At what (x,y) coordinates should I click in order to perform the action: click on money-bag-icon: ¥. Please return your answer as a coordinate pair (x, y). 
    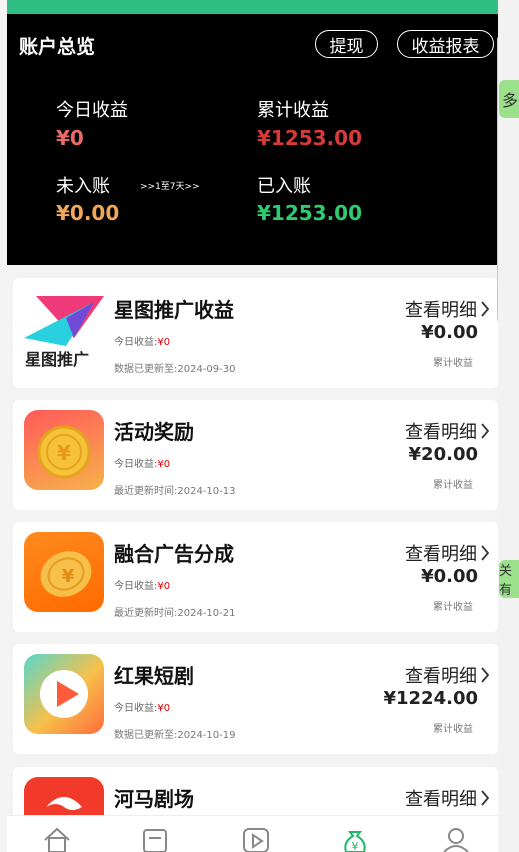
    Looking at the image, I should click on (355, 839).